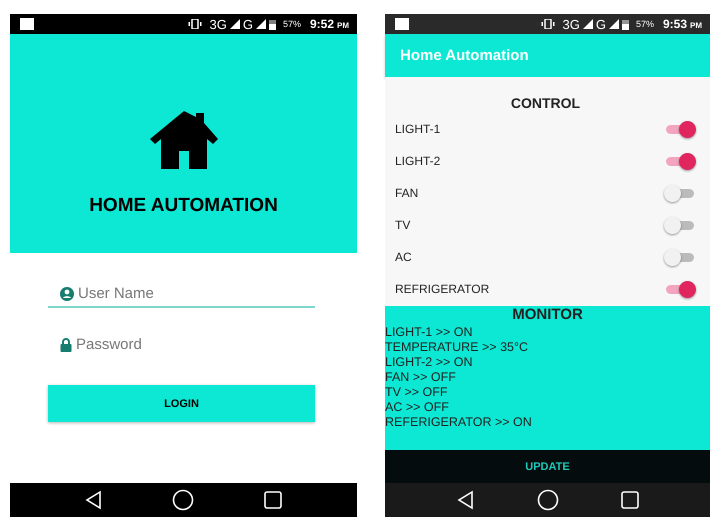  Describe the element at coordinates (67, 293) in the screenshot. I see `user-icon` at that location.